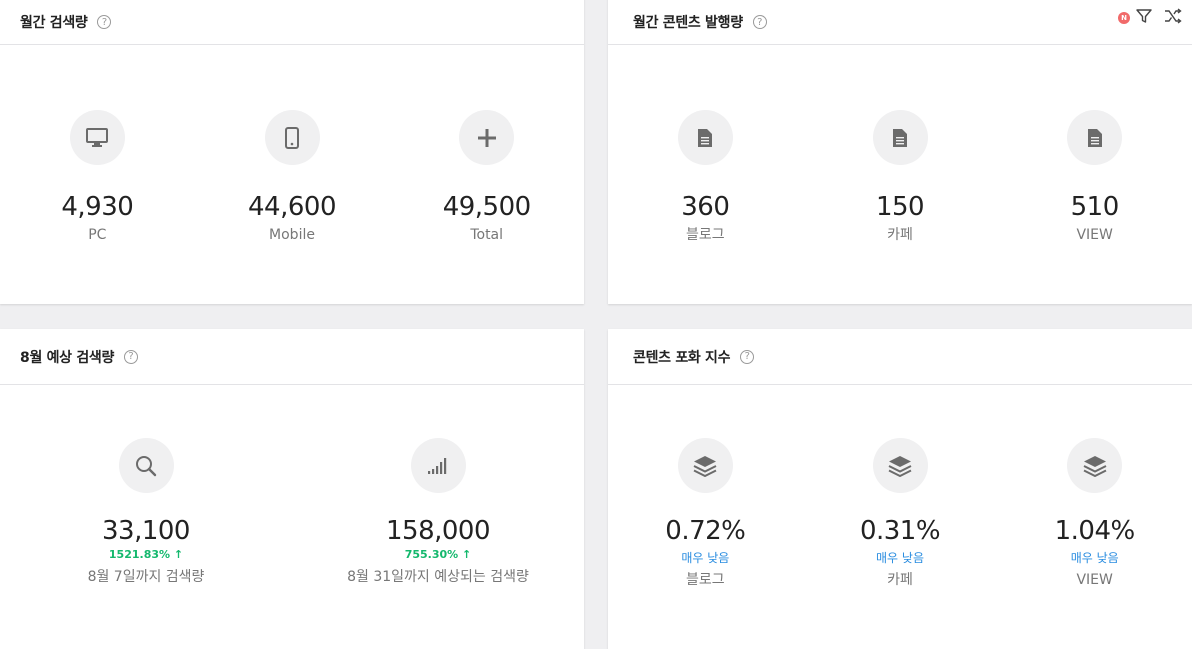  Describe the element at coordinates (54, 23) in the screenshot. I see `card-title: 월간 검색량` at that location.